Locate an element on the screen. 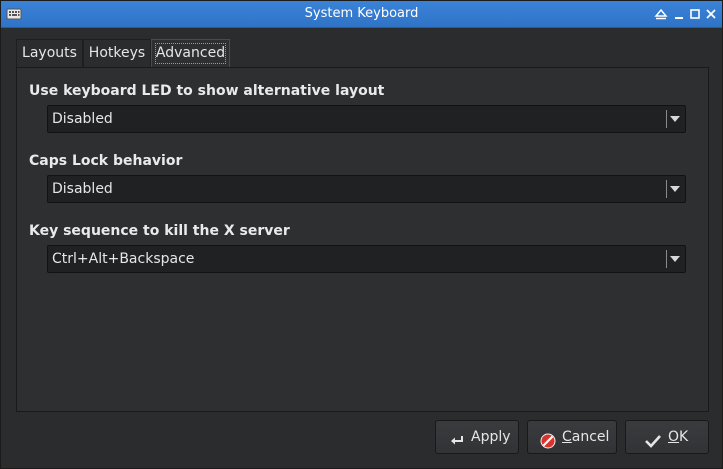 This screenshot has height=469, width=723. tab-label: Layouts is located at coordinates (49, 53).